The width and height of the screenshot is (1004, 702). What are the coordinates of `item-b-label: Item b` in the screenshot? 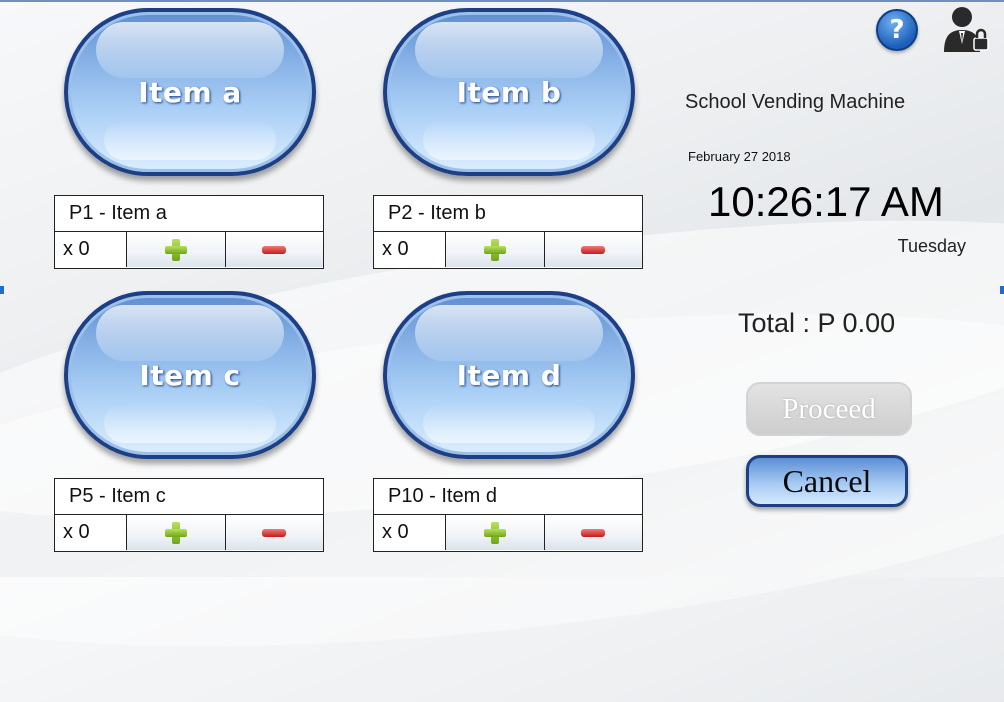 It's located at (509, 92).